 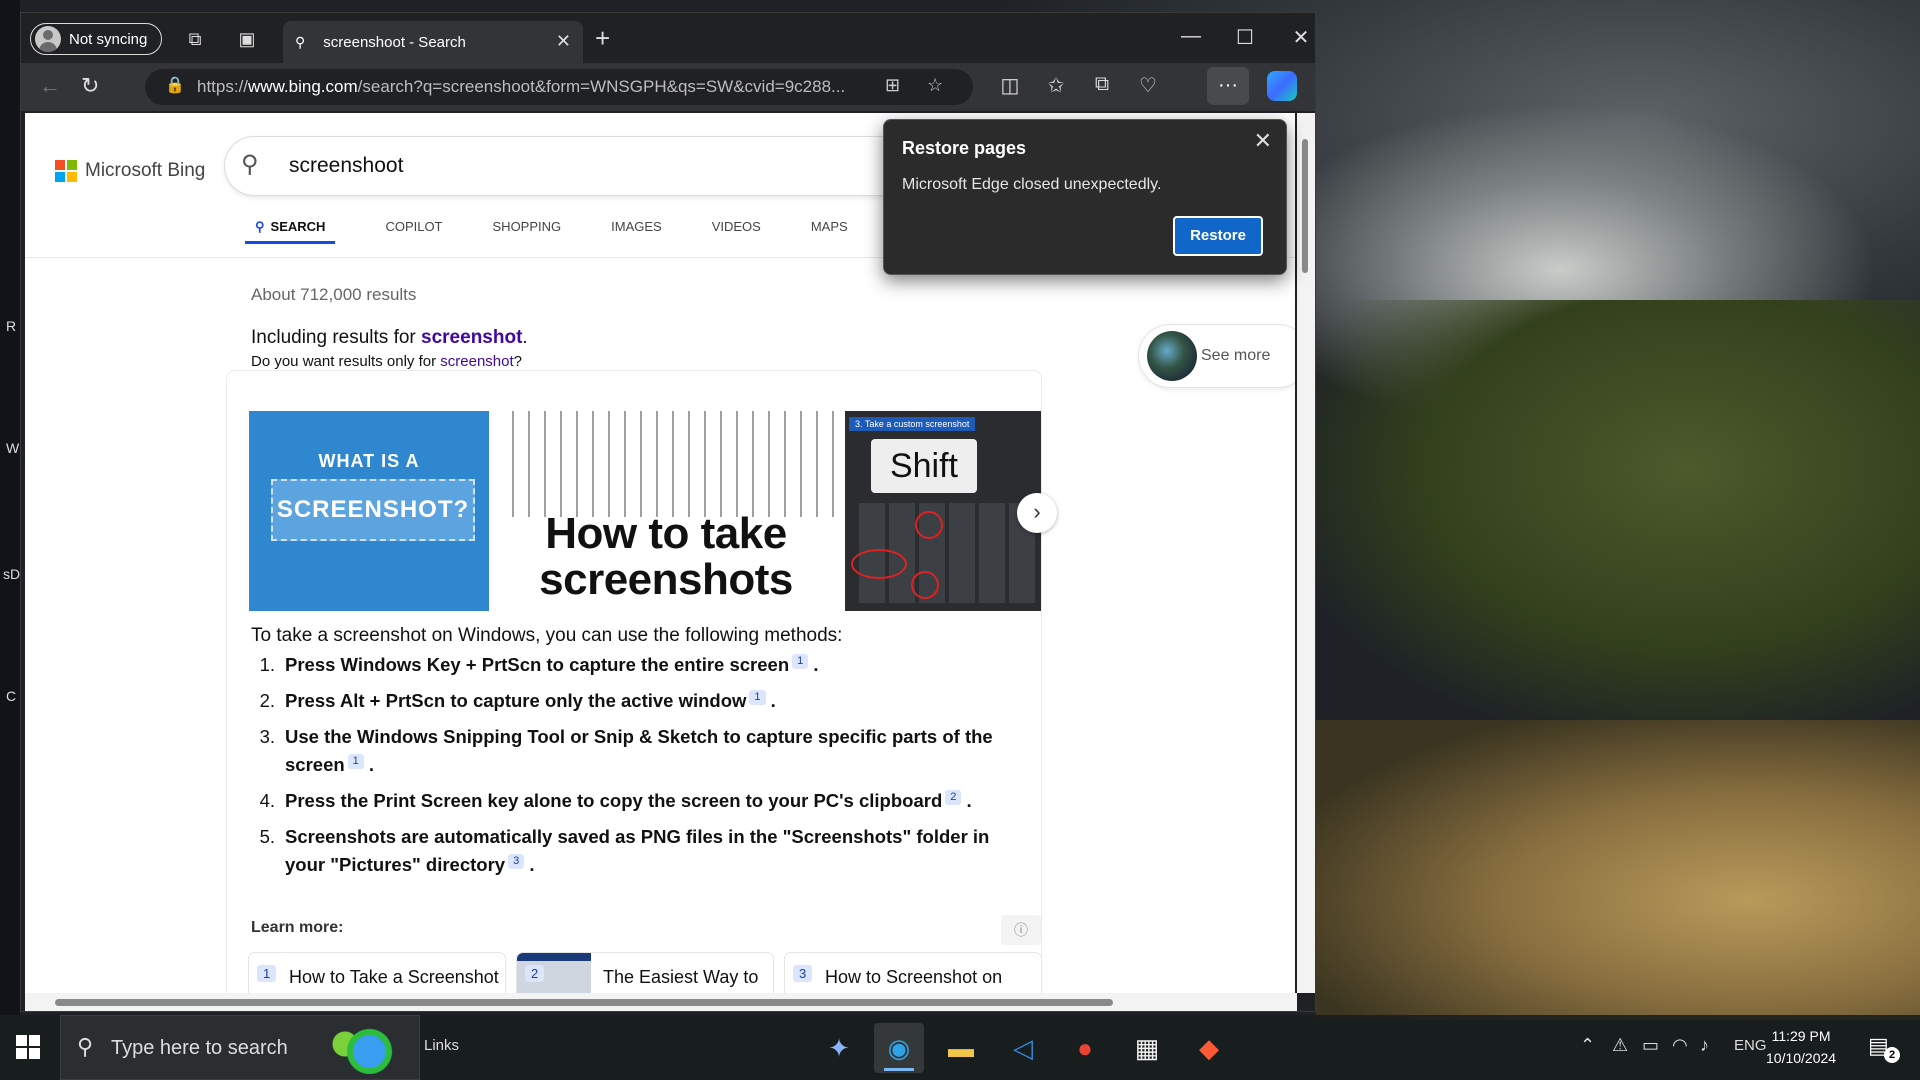 What do you see at coordinates (471, 337) in the screenshot?
I see `corrected-query-link: screenshot` at bounding box center [471, 337].